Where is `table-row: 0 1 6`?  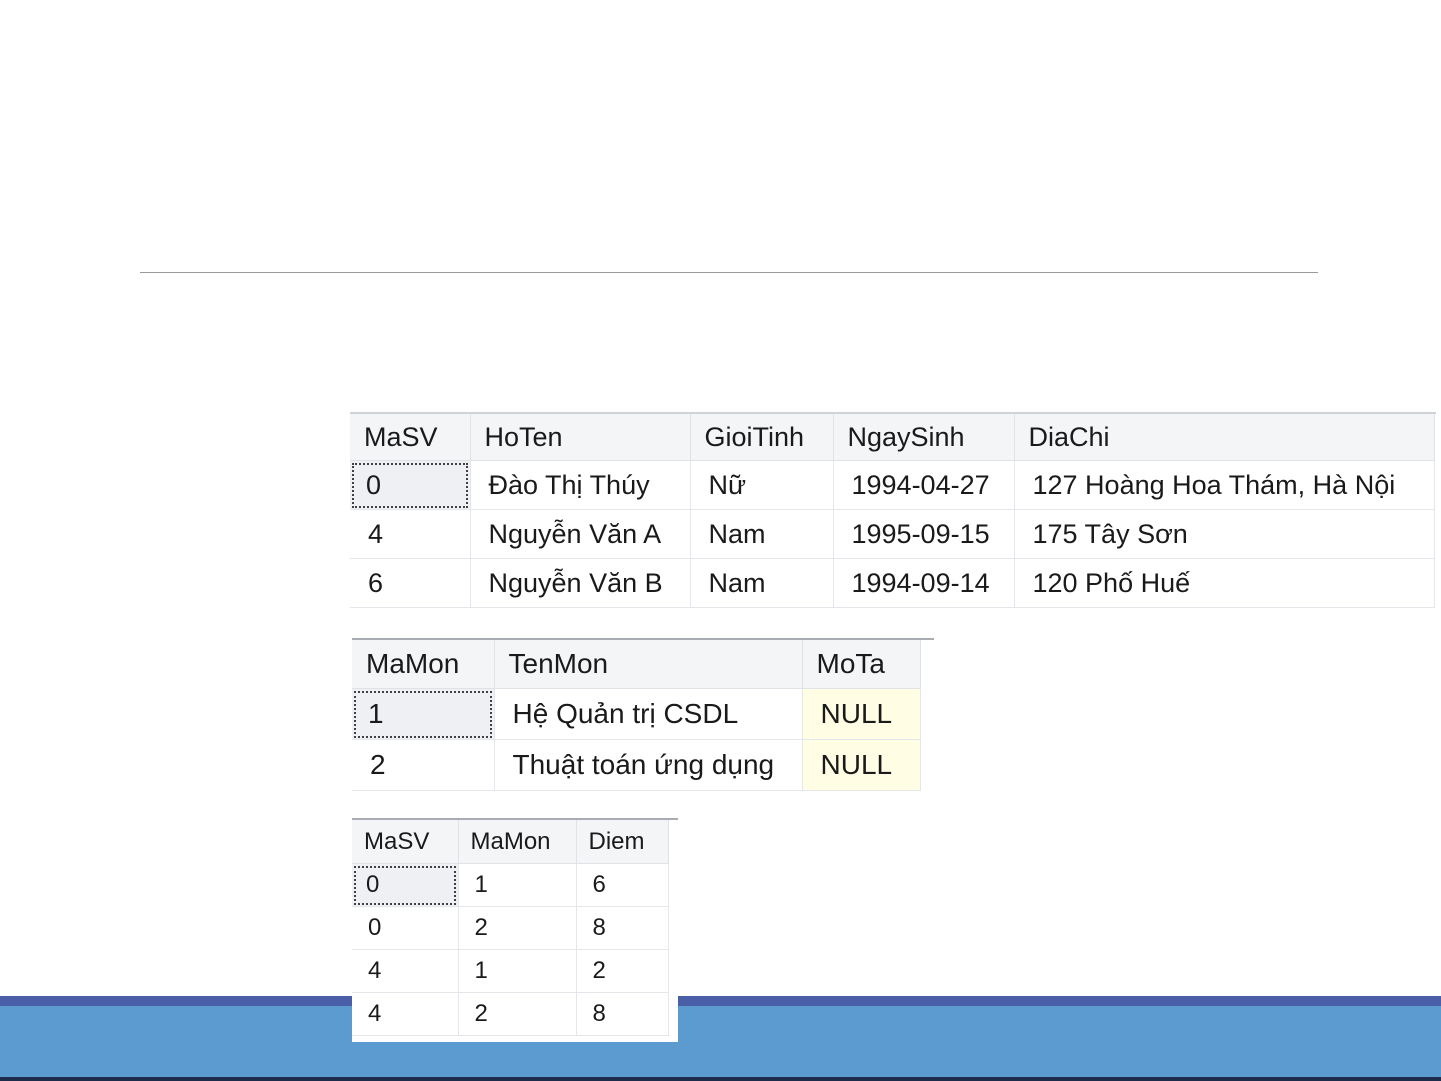 table-row: 0 1 6 is located at coordinates (510, 885).